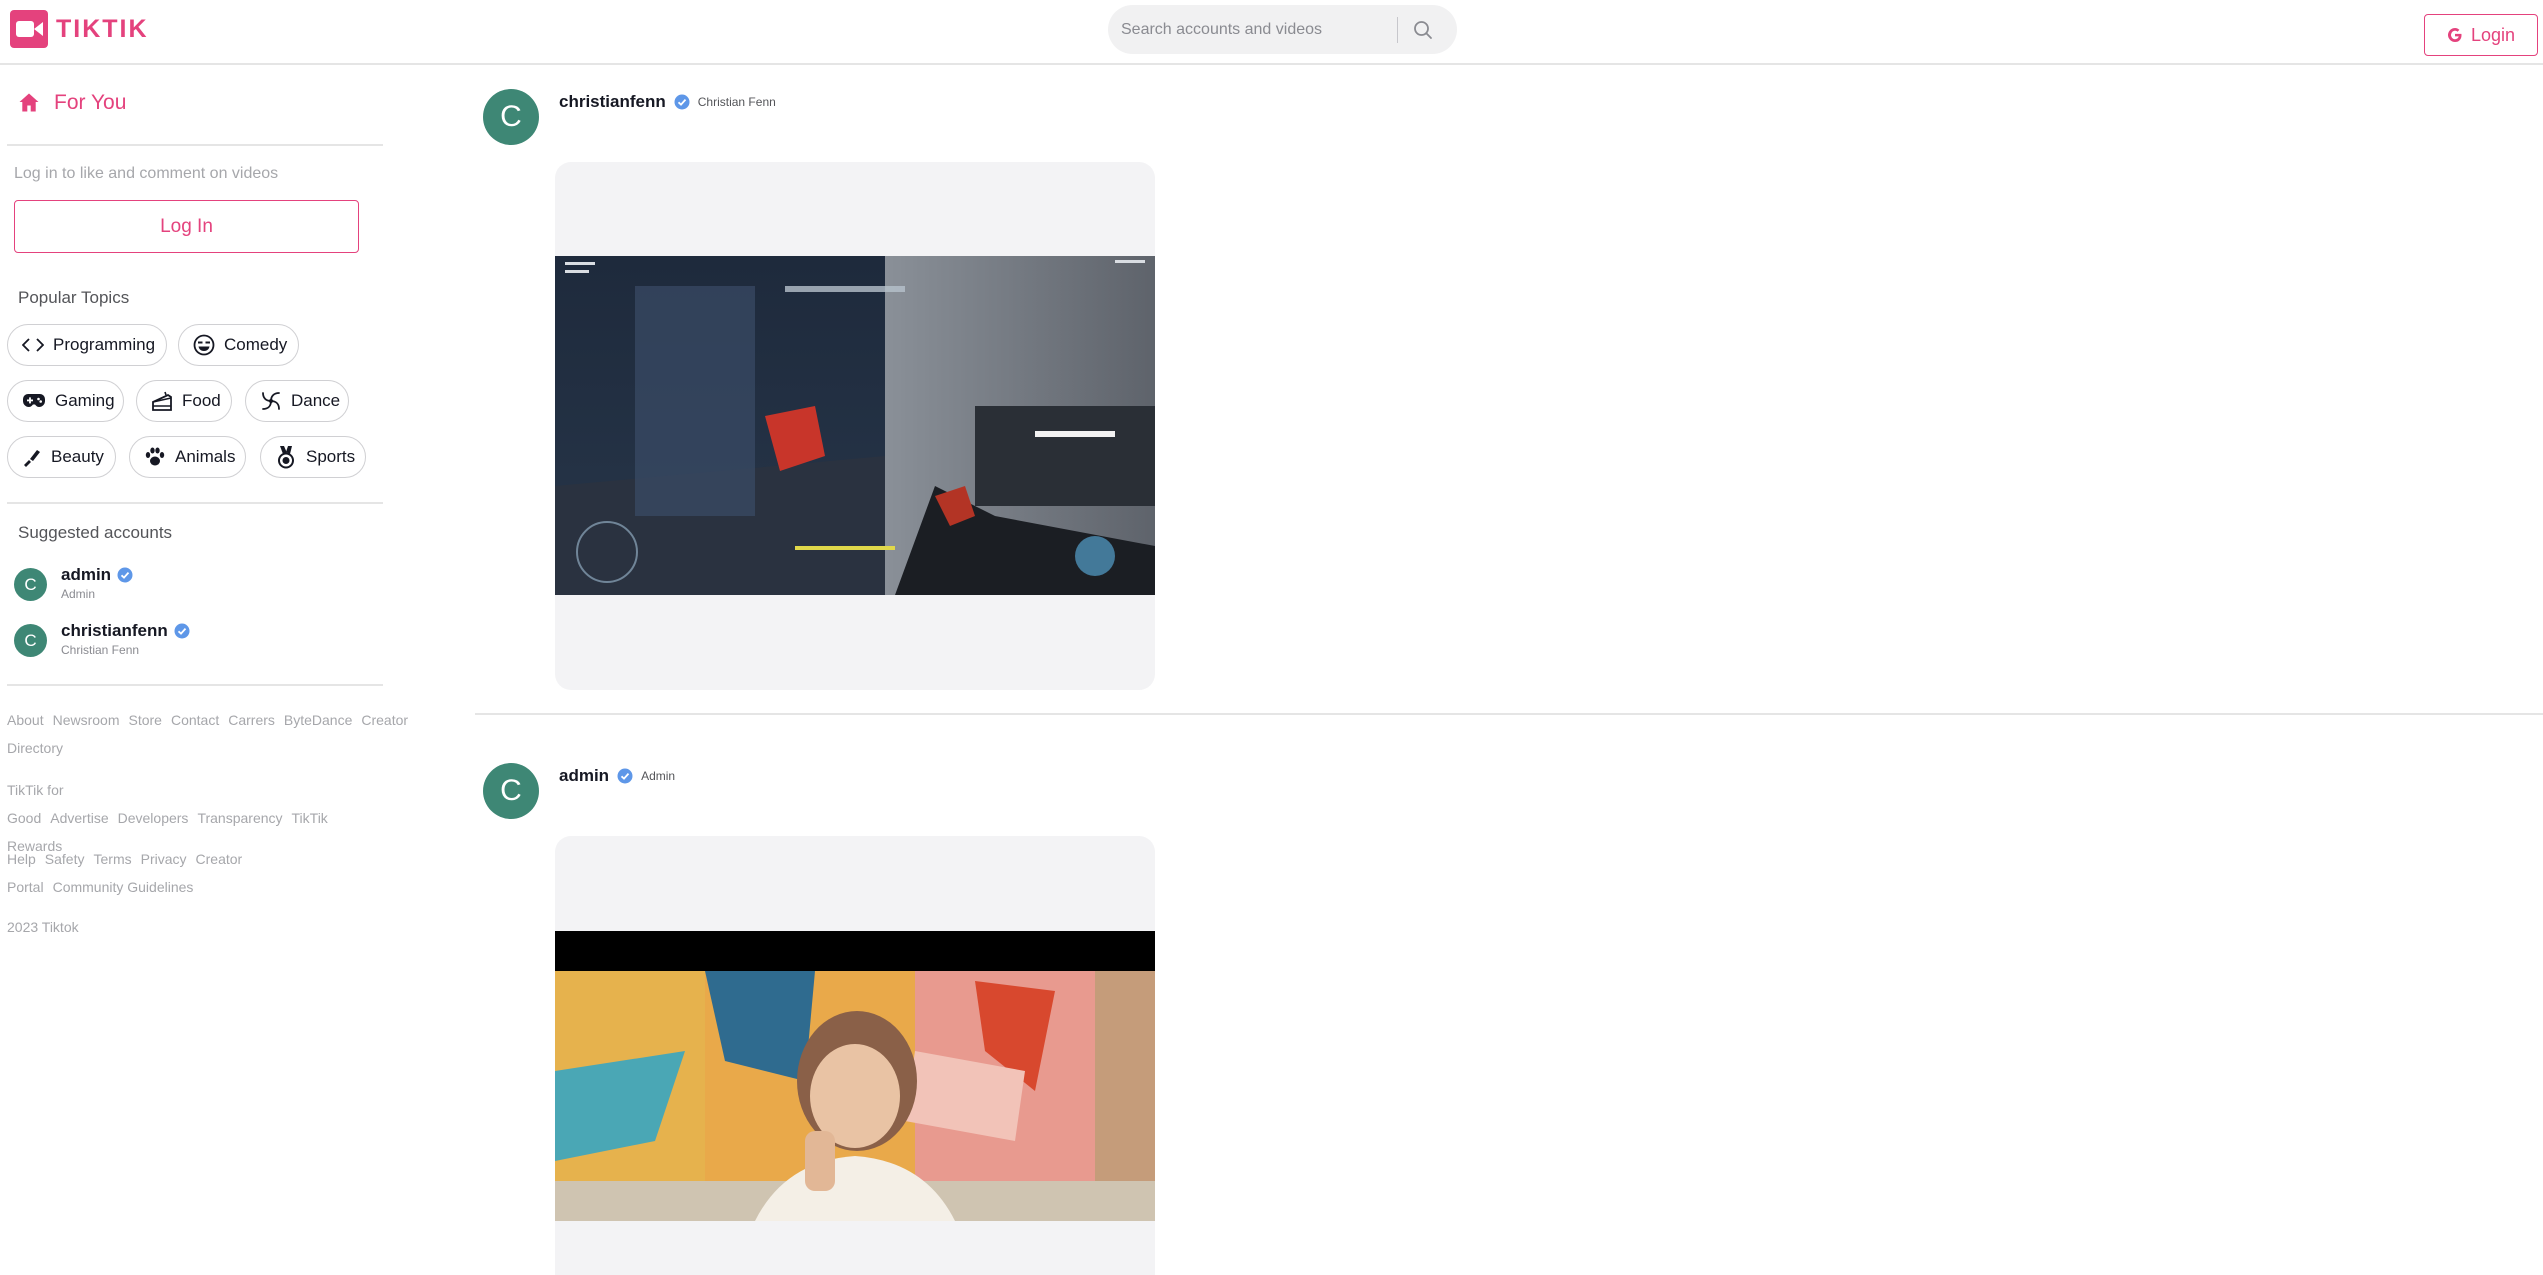 This screenshot has width=2543, height=1275. I want to click on video-frame-mural, so click(855, 1076).